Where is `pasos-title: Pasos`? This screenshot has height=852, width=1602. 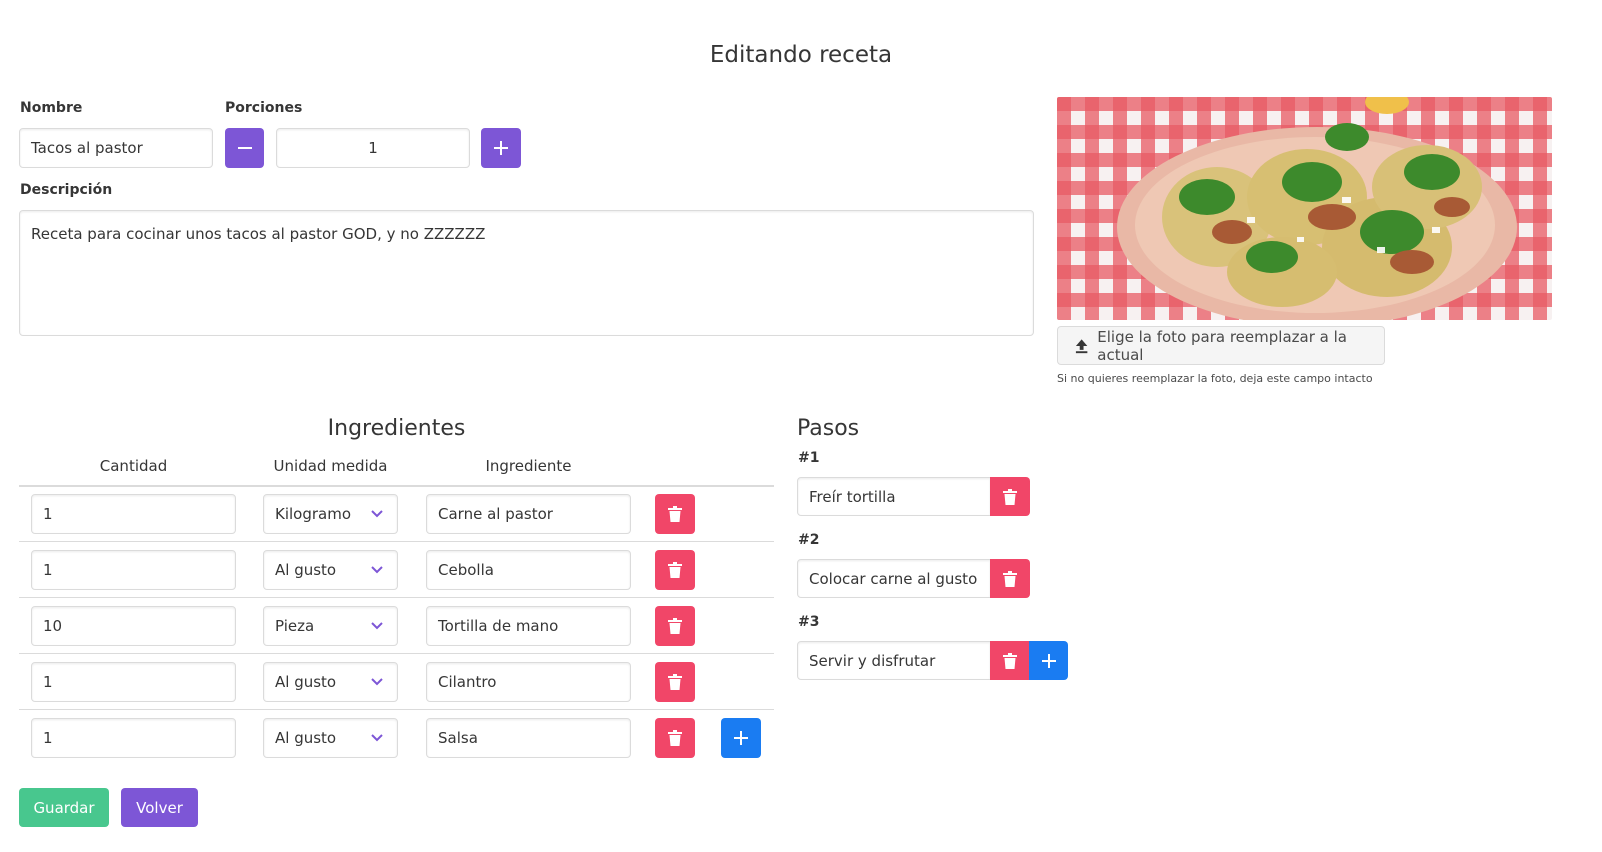
pasos-title: Pasos is located at coordinates (828, 428).